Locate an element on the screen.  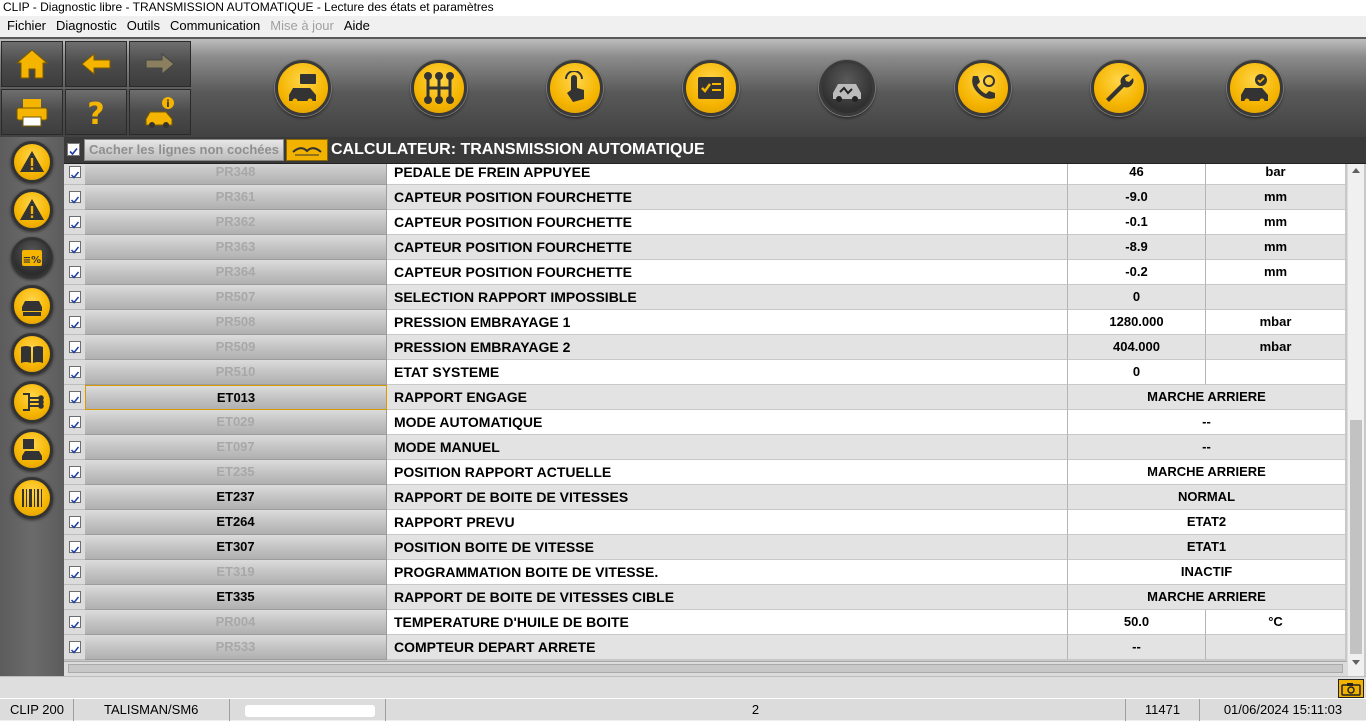
table-row: PR364 CAPTEUR POSITION FOURCHETTE -0.2 mm is located at coordinates (705, 272).